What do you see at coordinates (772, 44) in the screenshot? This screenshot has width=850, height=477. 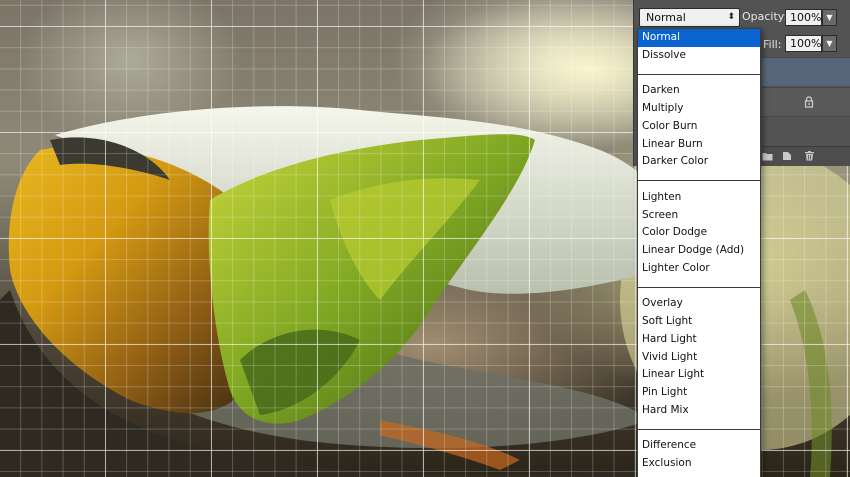 I see `fill-label: Fill:` at bounding box center [772, 44].